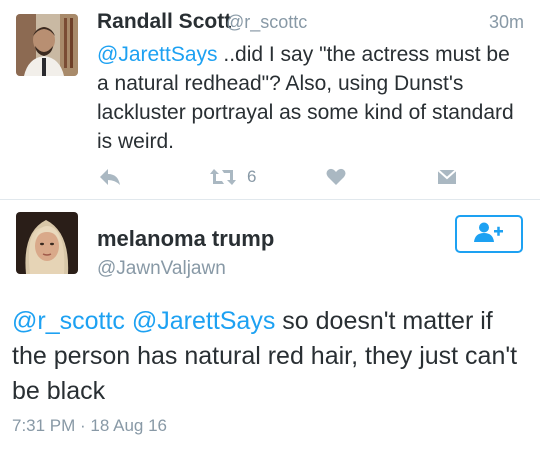 The image size is (540, 453). What do you see at coordinates (89, 426) in the screenshot?
I see `tweet-timestamp: 7:31 PM · 18 Aug 16` at bounding box center [89, 426].